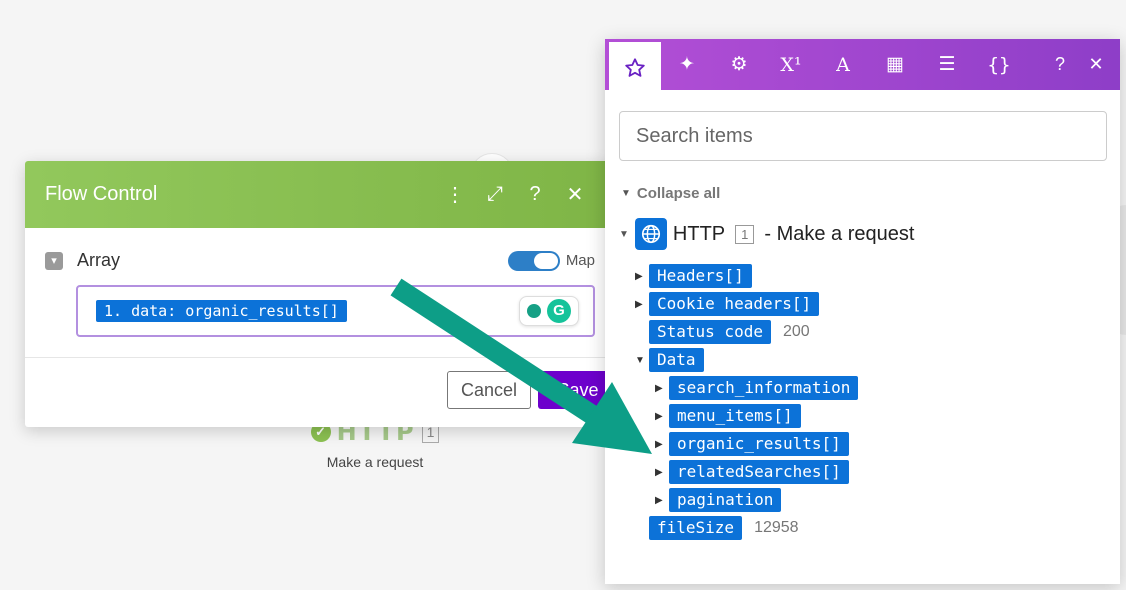  I want to click on dialog-footer: Cancel Save, so click(320, 392).